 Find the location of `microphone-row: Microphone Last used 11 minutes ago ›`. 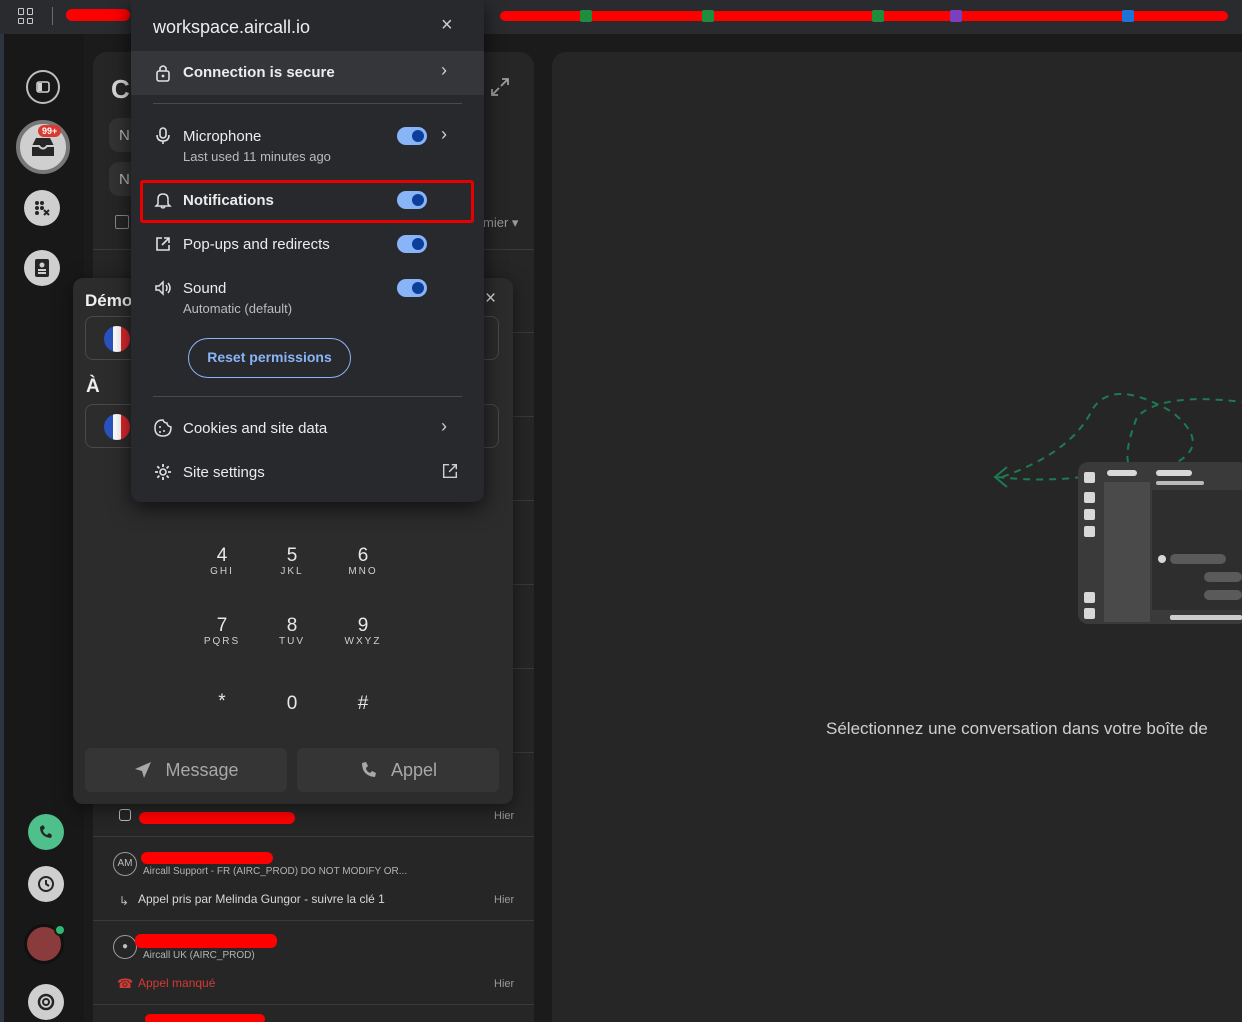

microphone-row: Microphone Last used 11 minutes ago › is located at coordinates (307, 145).